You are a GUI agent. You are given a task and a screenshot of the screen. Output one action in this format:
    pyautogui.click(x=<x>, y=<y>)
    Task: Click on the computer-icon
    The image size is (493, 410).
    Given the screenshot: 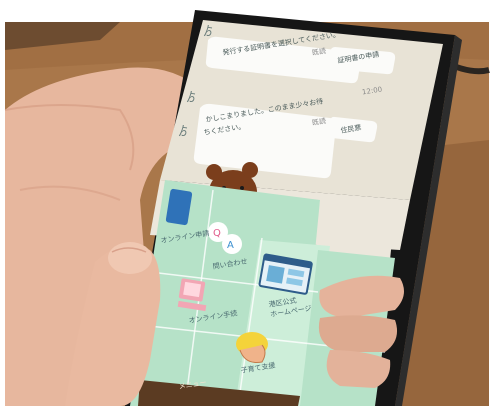 What is the action you would take?
    pyautogui.click(x=192, y=295)
    